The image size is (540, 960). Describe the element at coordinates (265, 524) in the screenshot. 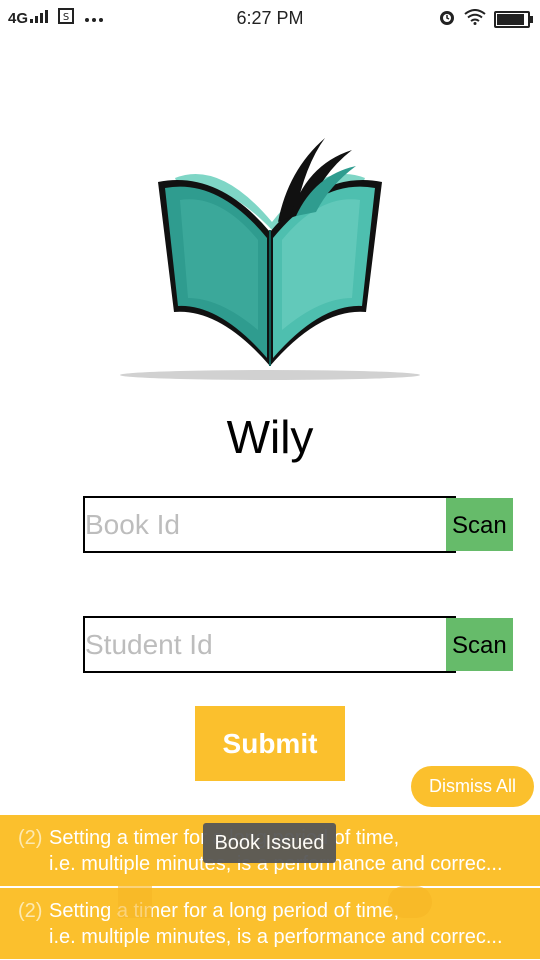

I see `book-id-input` at that location.